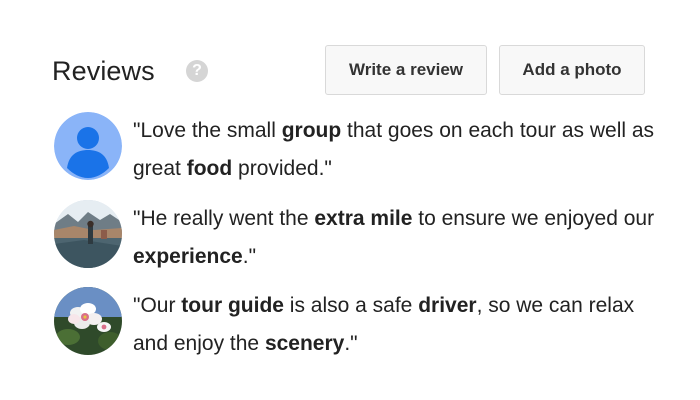 This screenshot has width=700, height=400. Describe the element at coordinates (311, 130) in the screenshot. I see `review-keyword: group` at that location.